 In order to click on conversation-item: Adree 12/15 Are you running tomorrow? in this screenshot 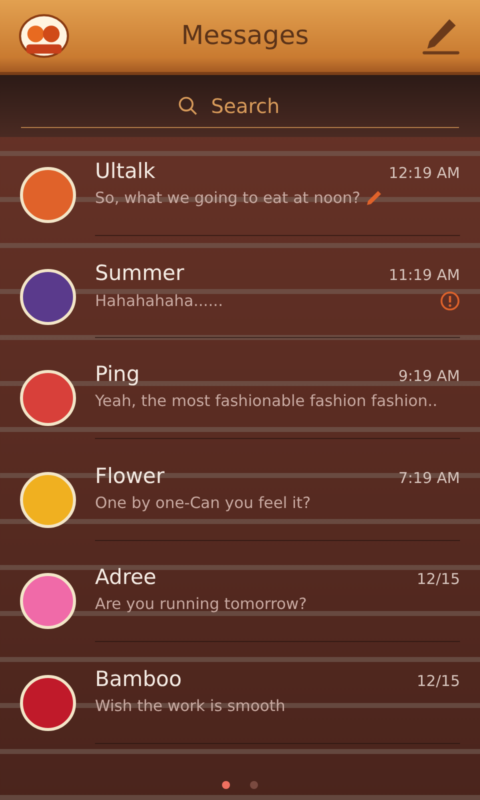, I will do `click(240, 603)`.